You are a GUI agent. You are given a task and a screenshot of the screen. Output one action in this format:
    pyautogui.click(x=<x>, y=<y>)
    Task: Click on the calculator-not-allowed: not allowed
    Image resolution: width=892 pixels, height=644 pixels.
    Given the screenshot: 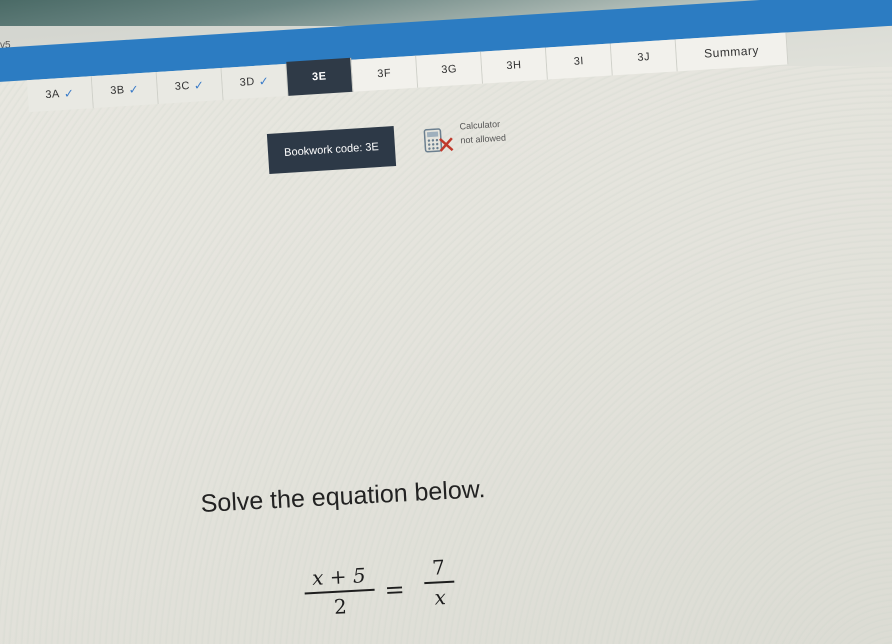 What is the action you would take?
    pyautogui.click(x=483, y=139)
    